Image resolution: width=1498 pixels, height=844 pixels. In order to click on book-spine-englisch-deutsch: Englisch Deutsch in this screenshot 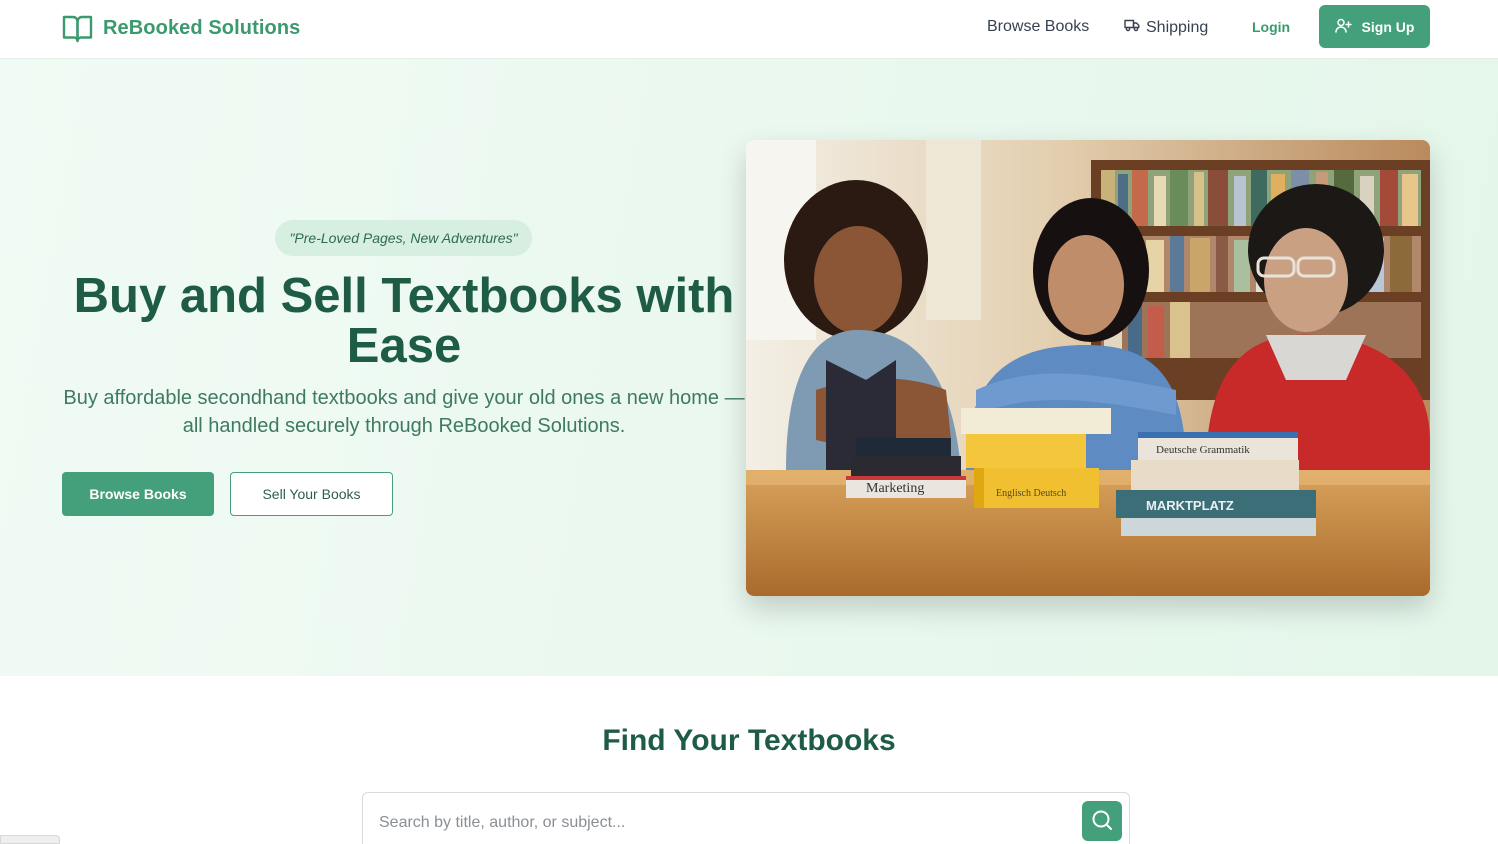, I will do `click(1031, 493)`.